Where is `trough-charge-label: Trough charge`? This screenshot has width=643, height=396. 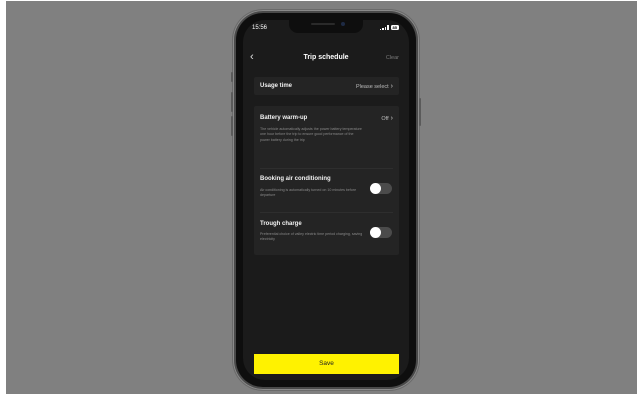
trough-charge-label: Trough charge is located at coordinates (281, 224).